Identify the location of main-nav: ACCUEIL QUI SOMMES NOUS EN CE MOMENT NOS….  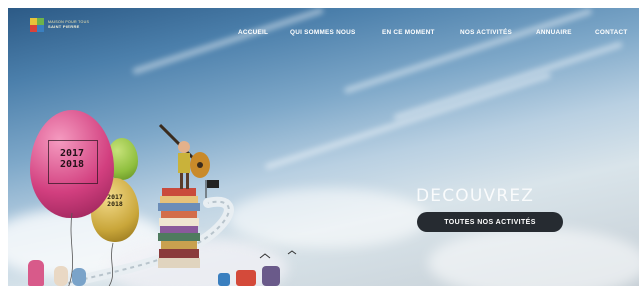
(323, 34).